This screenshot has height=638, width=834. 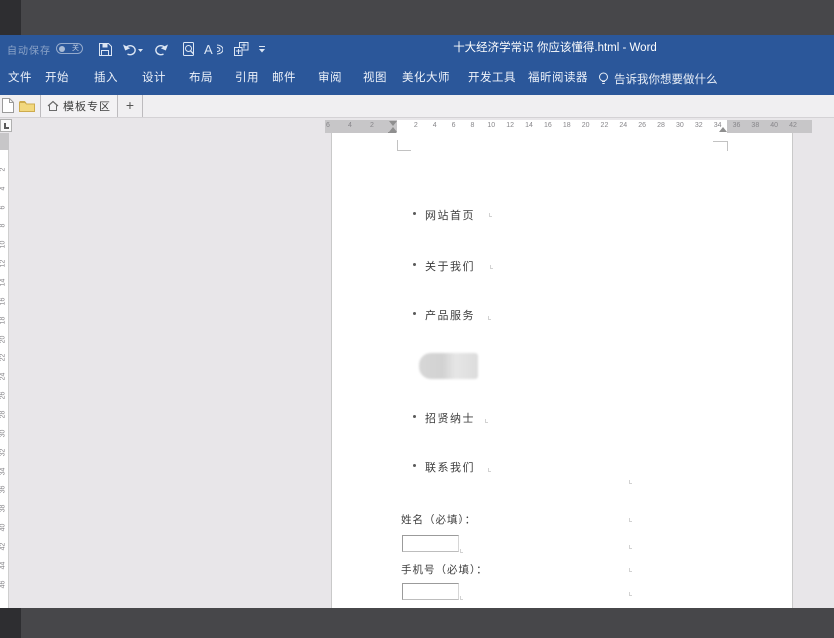 What do you see at coordinates (262, 49) in the screenshot?
I see `customize-qat-button` at bounding box center [262, 49].